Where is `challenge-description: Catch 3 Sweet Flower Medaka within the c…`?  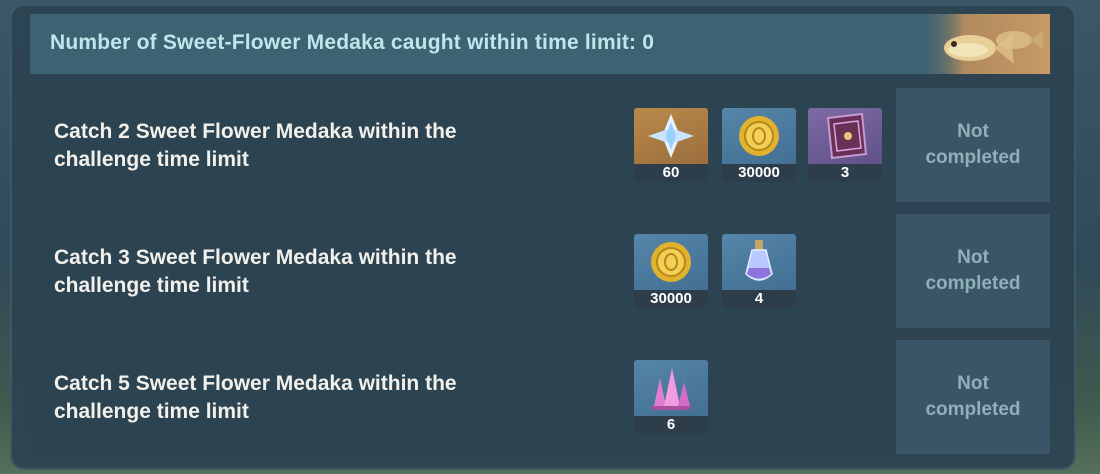 challenge-description: Catch 3 Sweet Flower Medaka within the c… is located at coordinates (334, 272).